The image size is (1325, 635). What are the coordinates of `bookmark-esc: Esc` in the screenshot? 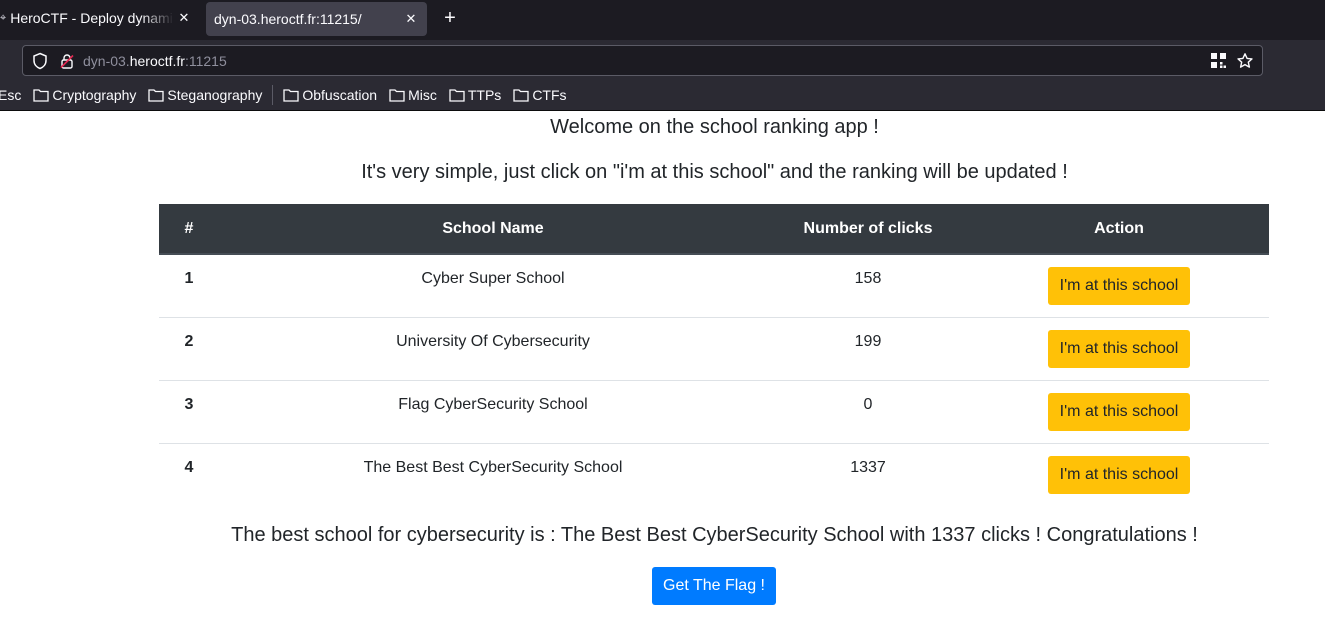 It's located at (10, 95).